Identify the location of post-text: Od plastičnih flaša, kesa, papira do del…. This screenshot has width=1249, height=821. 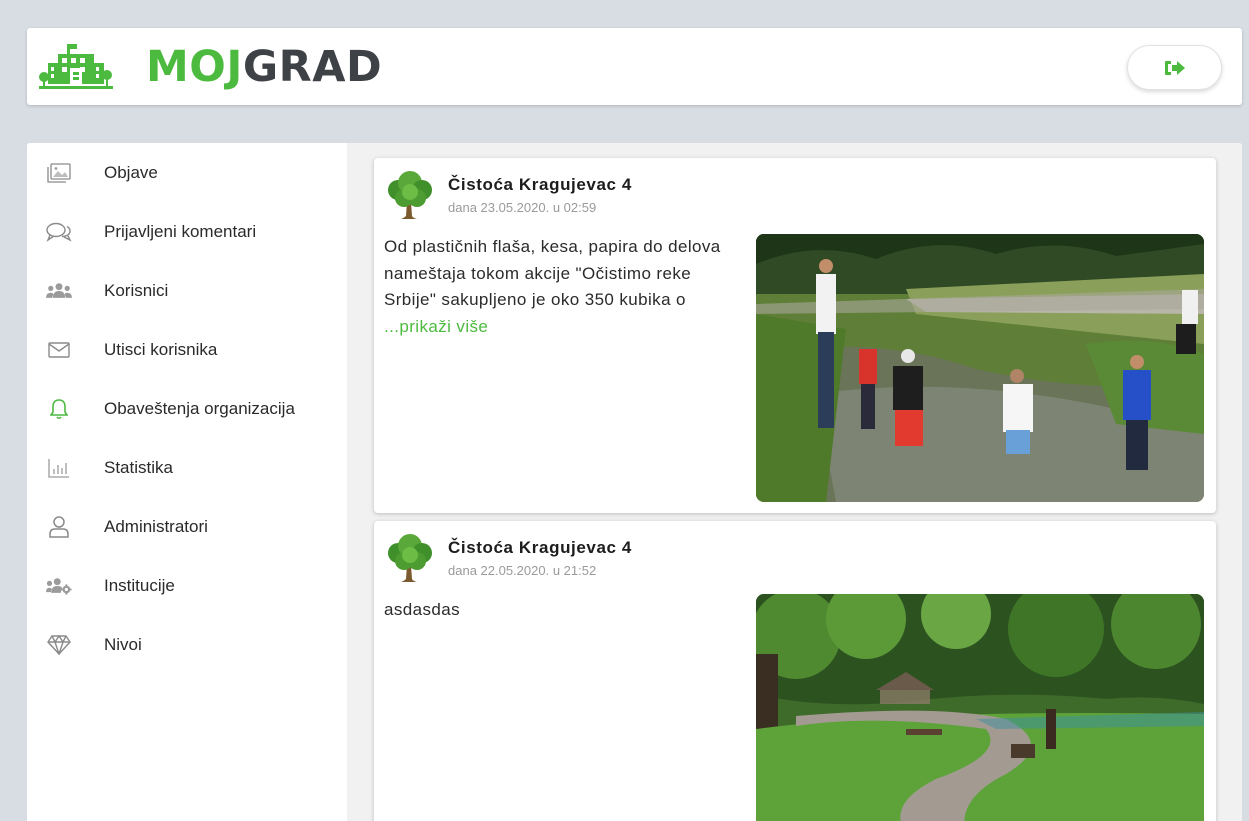
(559, 287).